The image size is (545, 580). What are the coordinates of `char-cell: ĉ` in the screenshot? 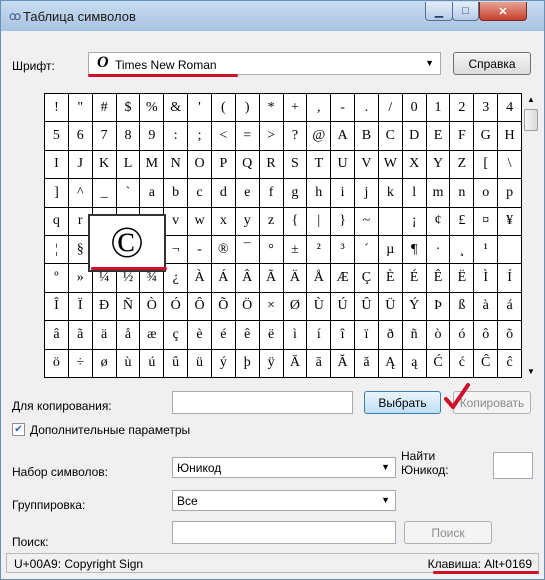 It's located at (510, 363).